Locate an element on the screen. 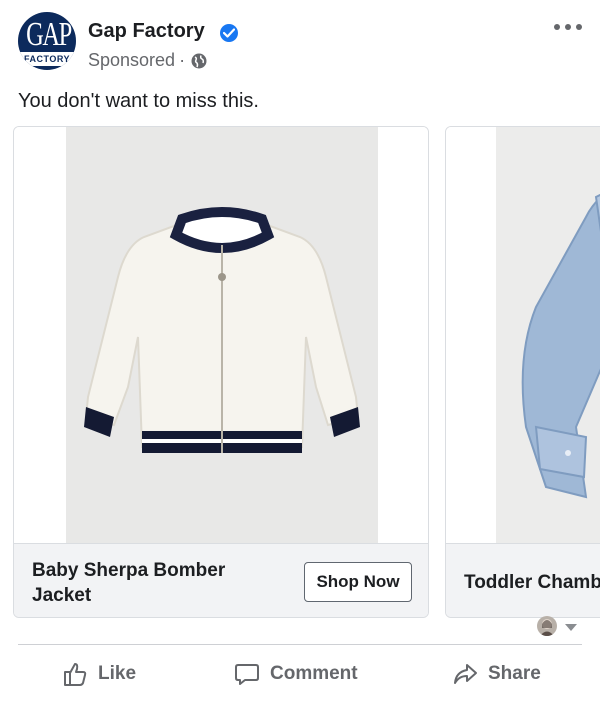  caret-down-icon is located at coordinates (571, 627).